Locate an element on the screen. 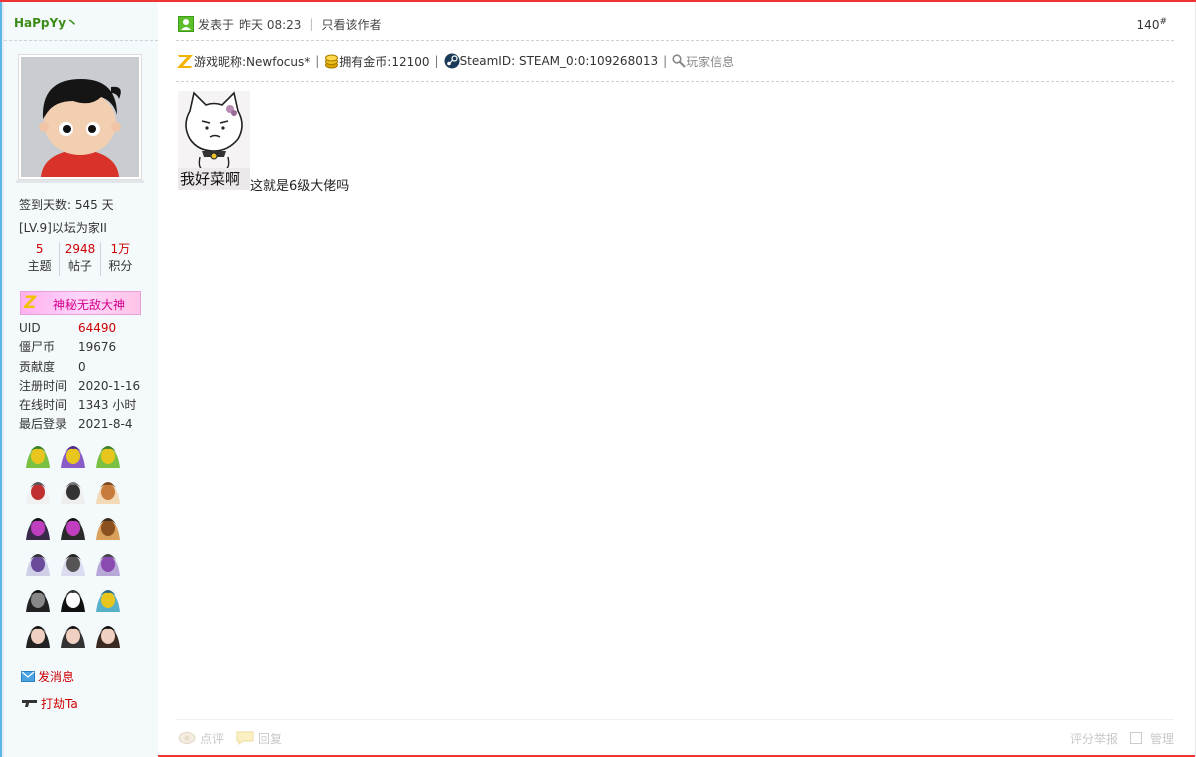 This screenshot has height=757, width=1196. game-nickname: 游戏昵称:Newfocus* is located at coordinates (243, 61).